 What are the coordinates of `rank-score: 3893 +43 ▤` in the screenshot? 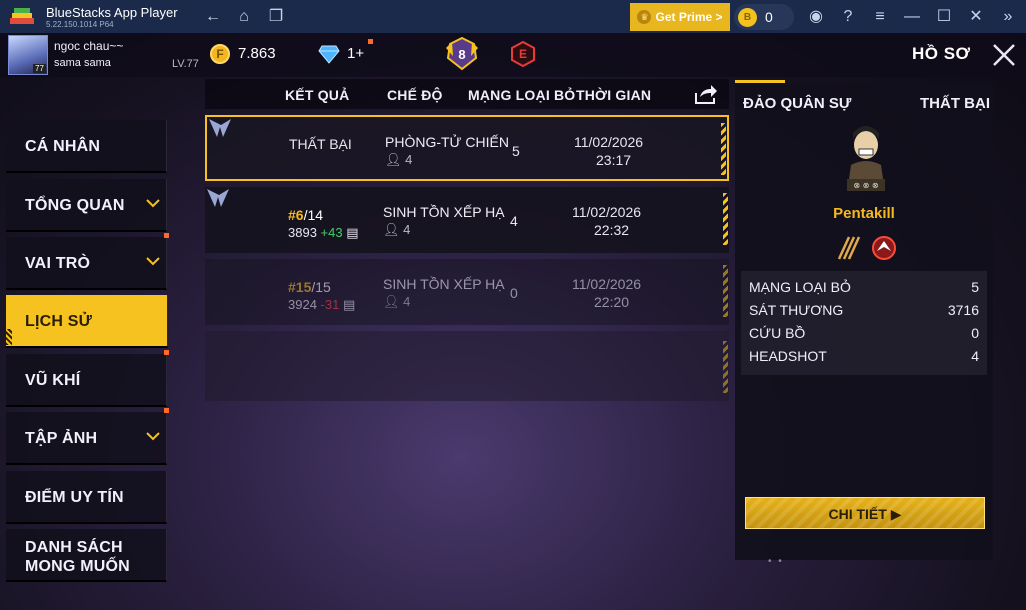 It's located at (323, 233).